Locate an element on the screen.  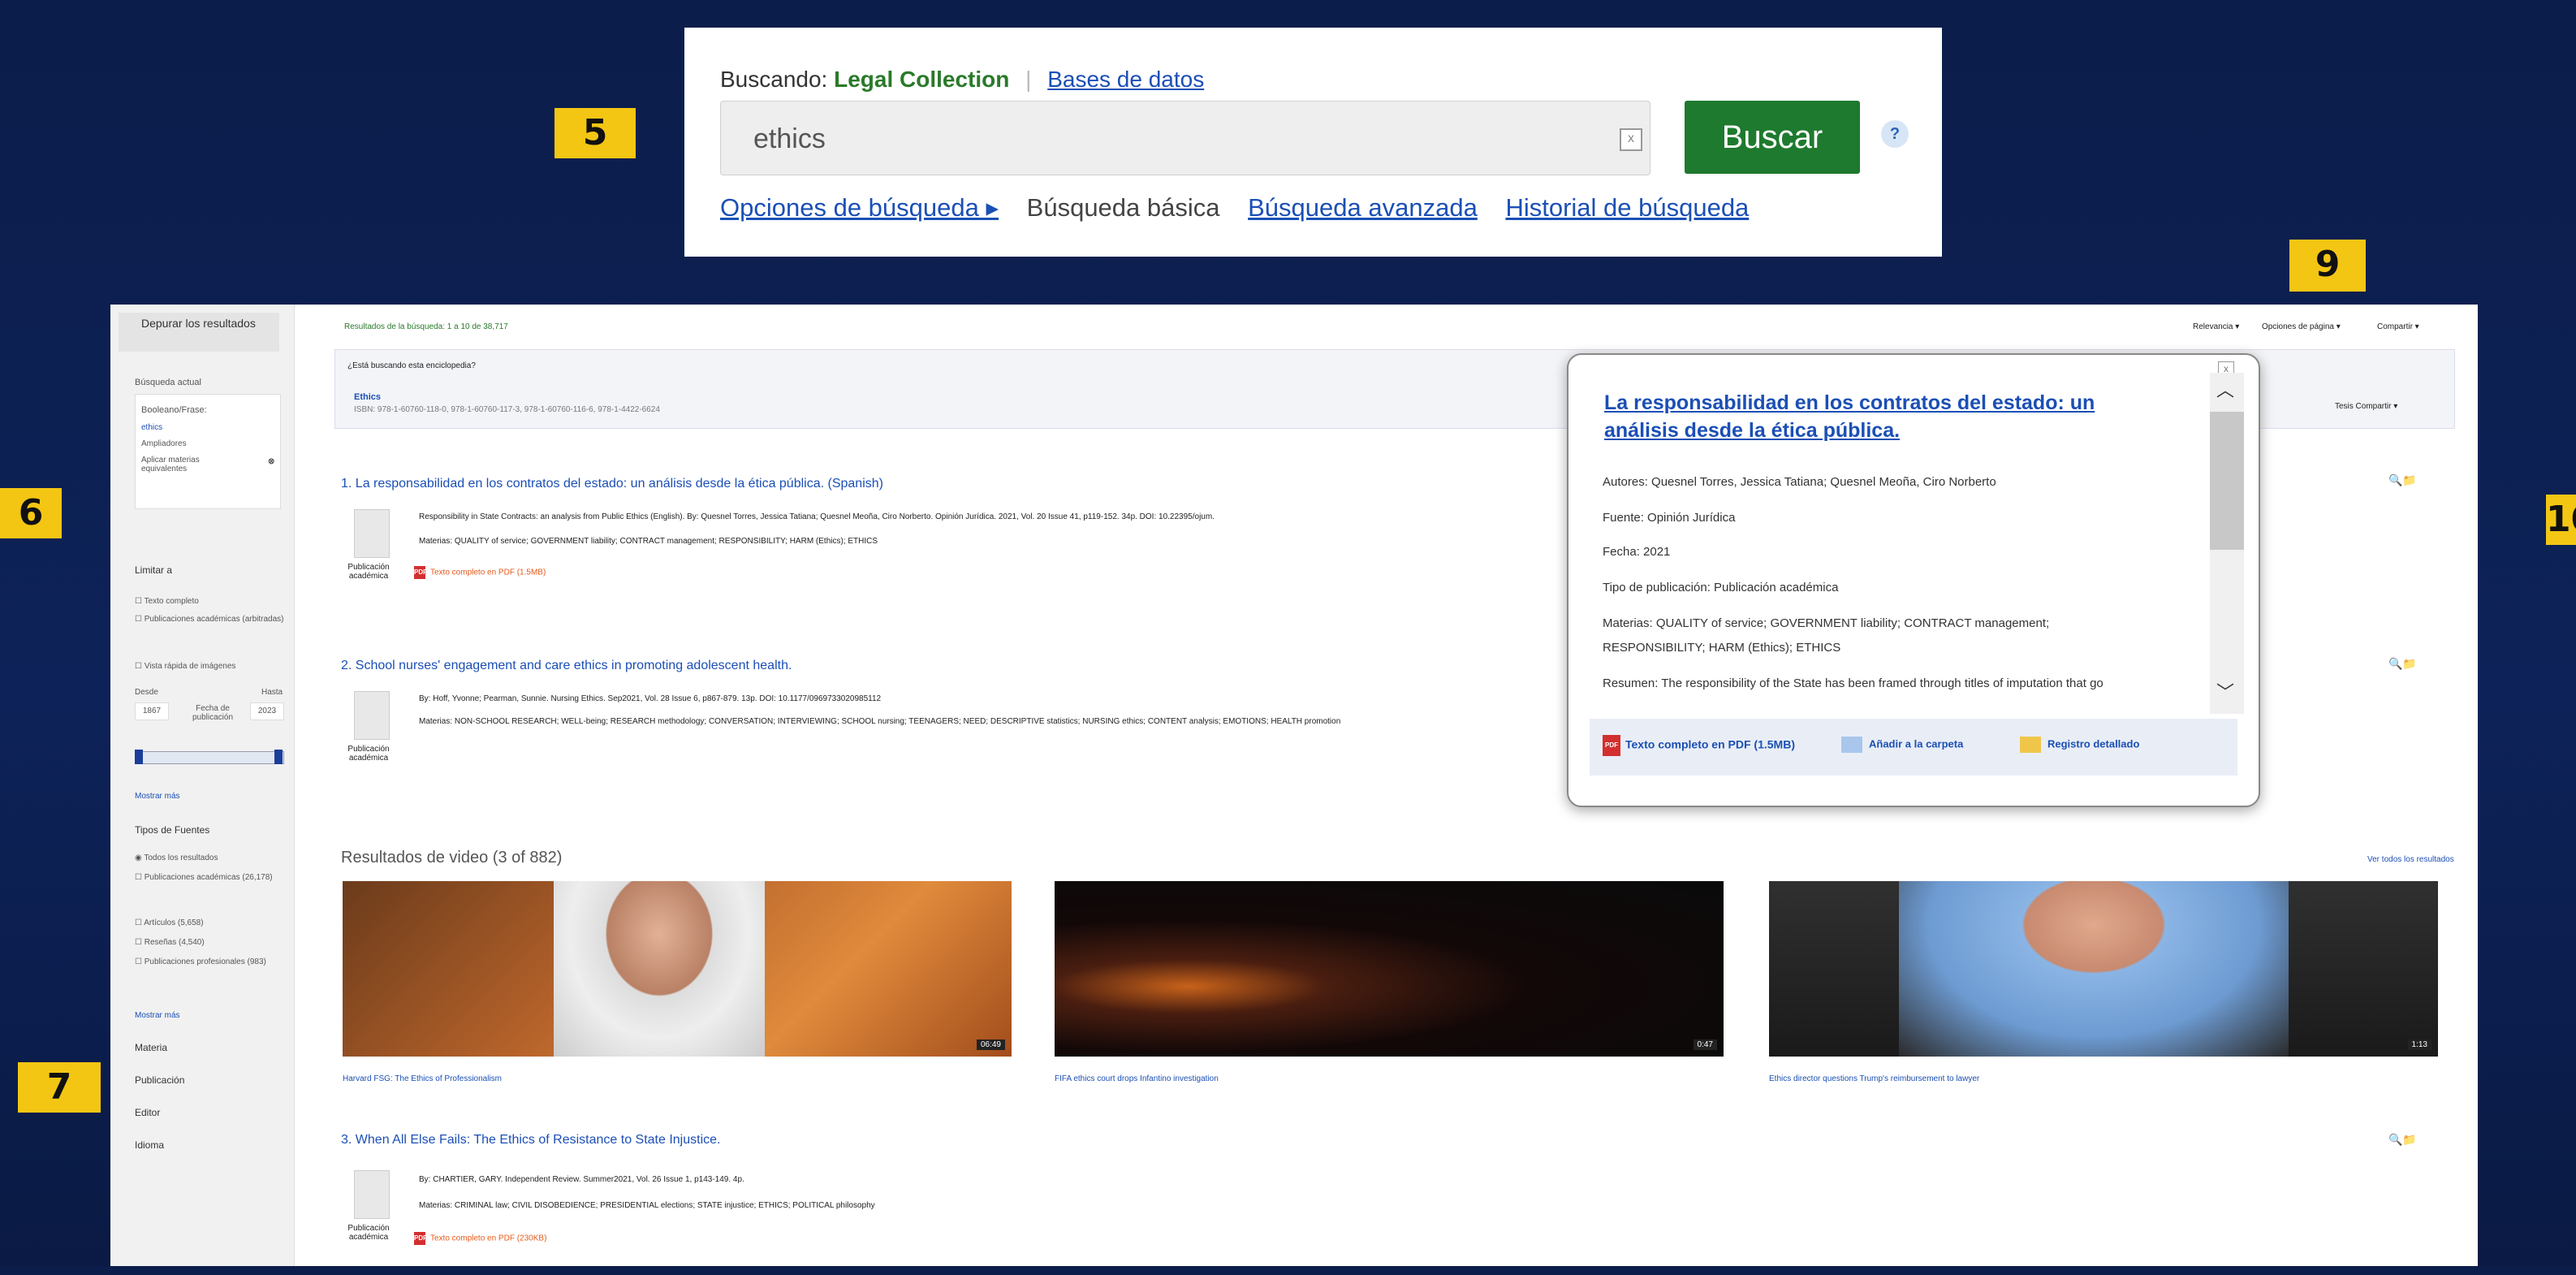
result-3-pdf-label: Texto completo en PDF (230KB) is located at coordinates (488, 1239).